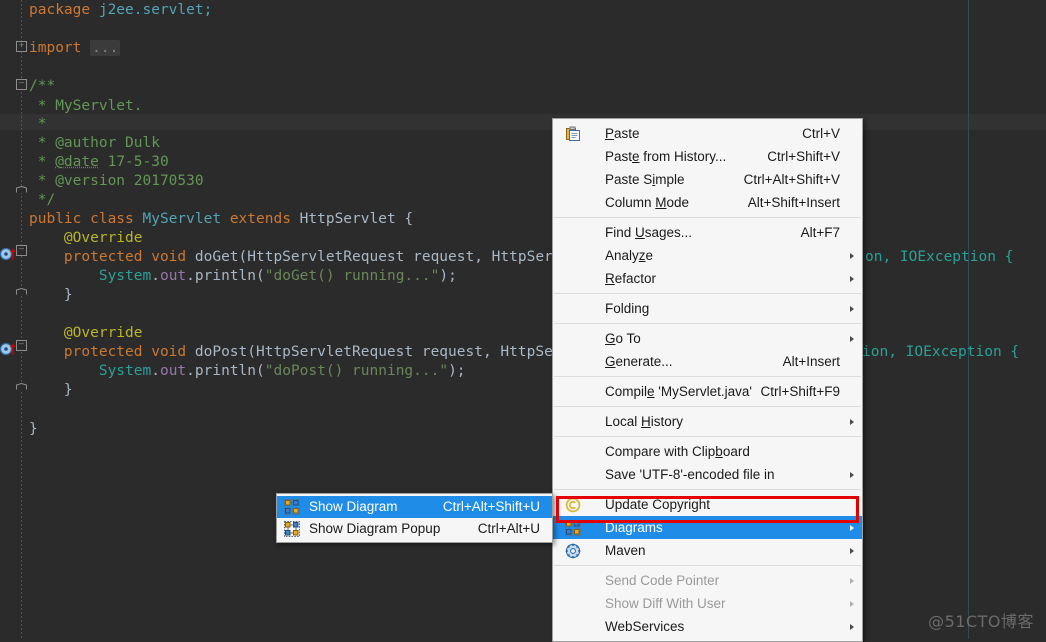 The image size is (1046, 642). What do you see at coordinates (99, 162) in the screenshot?
I see `code-line: * @date 17-5-30` at bounding box center [99, 162].